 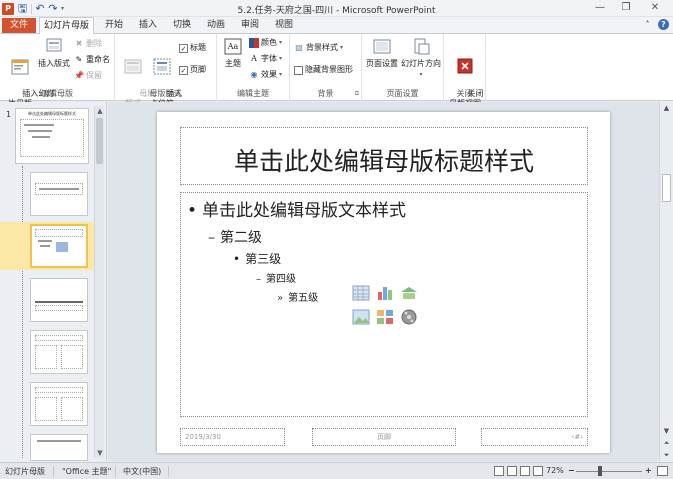 I want to click on thumbnail-title: 单击此处编辑母版标题样式, so click(x=52, y=113).